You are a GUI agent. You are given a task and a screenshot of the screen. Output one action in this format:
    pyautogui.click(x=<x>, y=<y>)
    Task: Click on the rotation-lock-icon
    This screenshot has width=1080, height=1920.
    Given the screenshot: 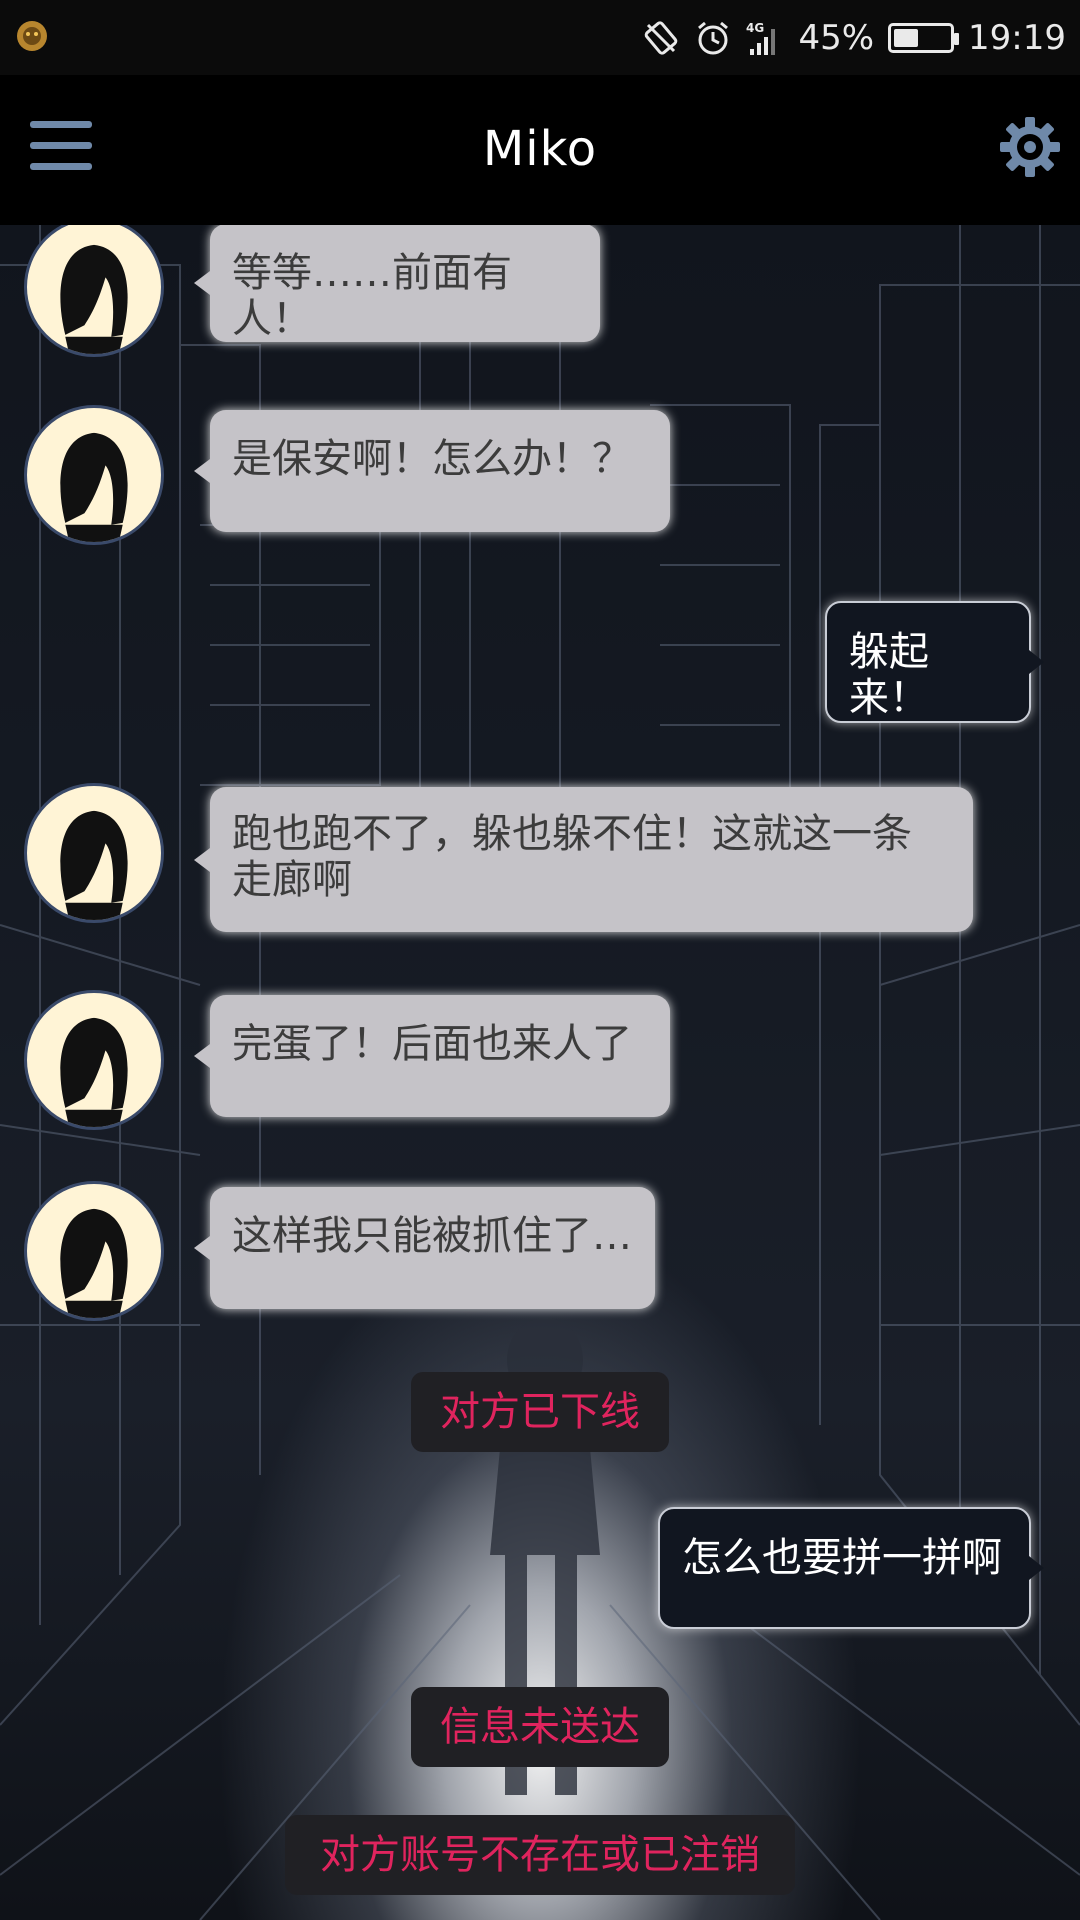 What is the action you would take?
    pyautogui.click(x=661, y=37)
    